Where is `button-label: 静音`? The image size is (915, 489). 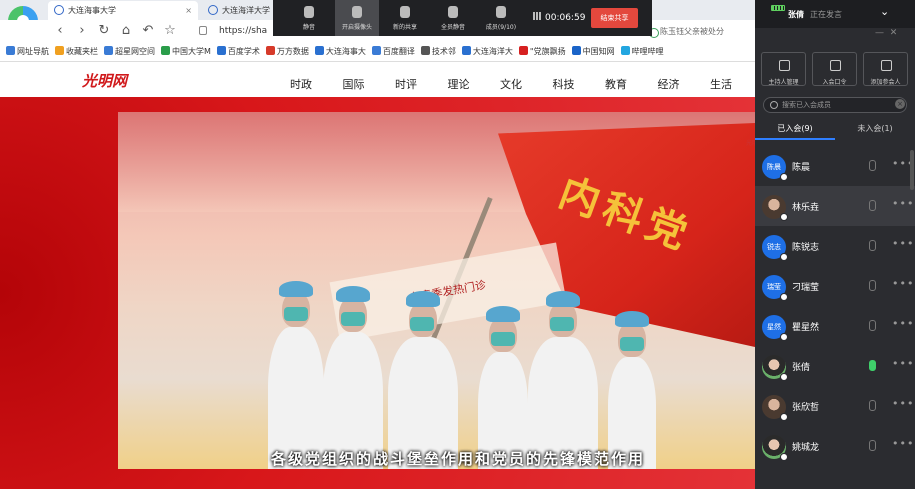
button-label: 静音 is located at coordinates (308, 27).